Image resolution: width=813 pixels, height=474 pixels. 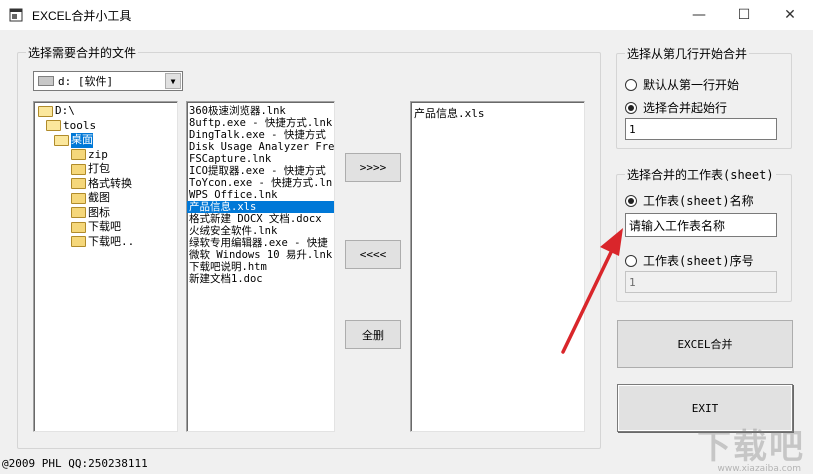 What do you see at coordinates (105, 184) in the screenshot?
I see `dir-item: 格式转换` at bounding box center [105, 184].